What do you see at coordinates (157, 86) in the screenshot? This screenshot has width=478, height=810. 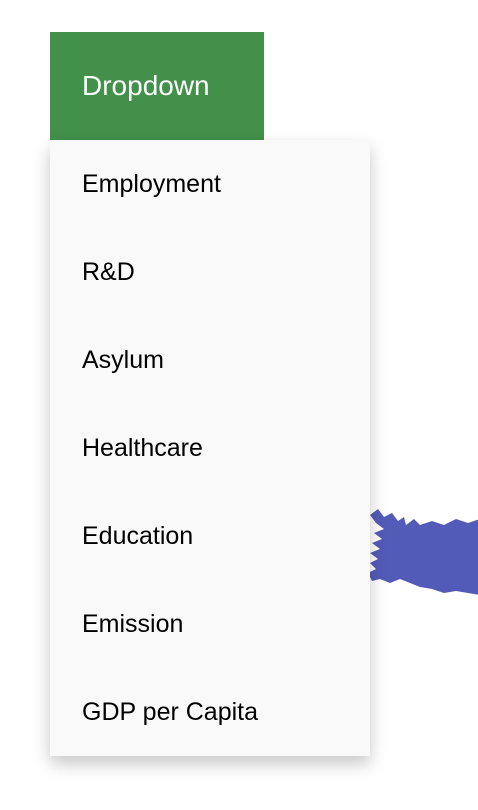 I see `dropdown-button: Dropdown` at bounding box center [157, 86].